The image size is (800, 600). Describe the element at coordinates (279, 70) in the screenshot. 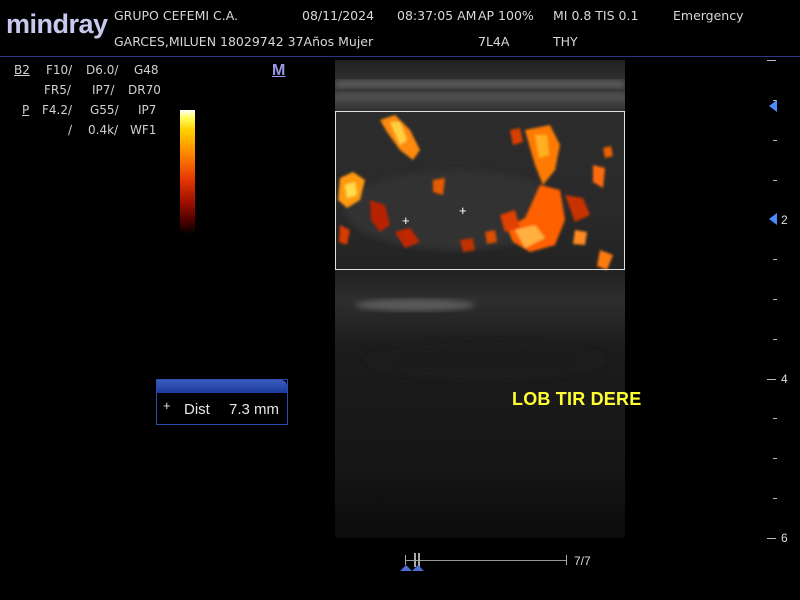

I see `mode-marker: M` at that location.